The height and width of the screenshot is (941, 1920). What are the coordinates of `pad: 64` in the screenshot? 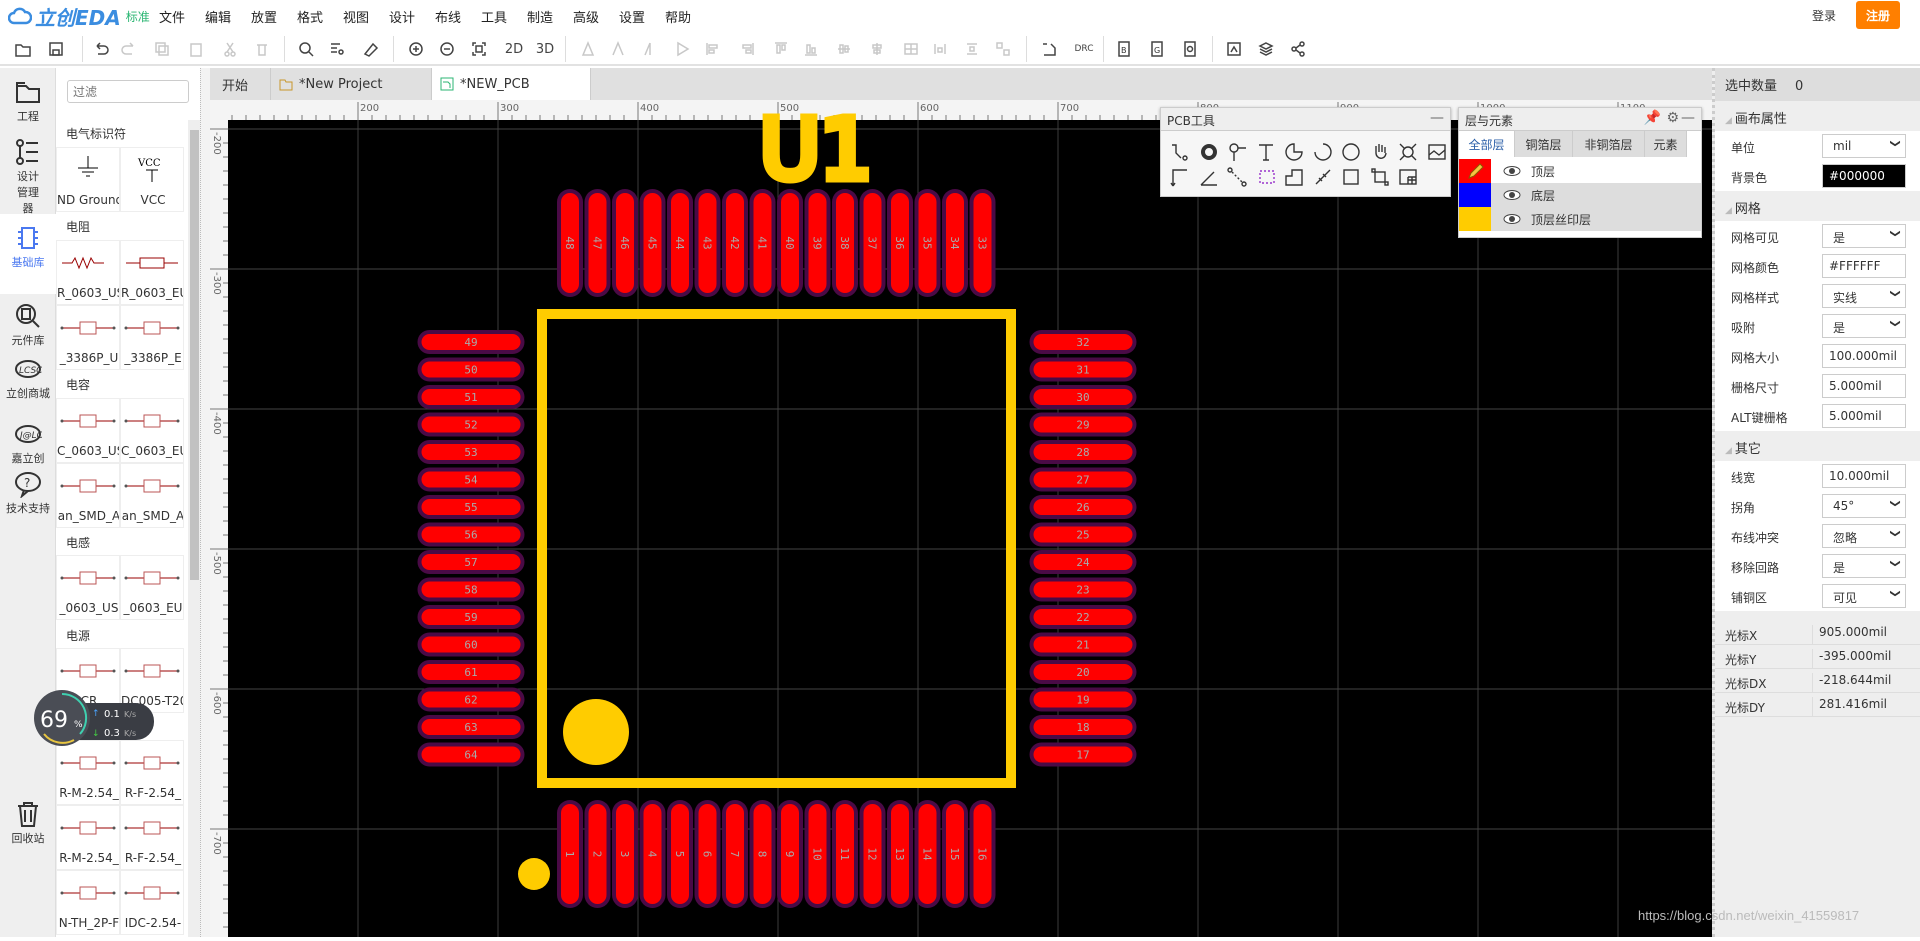 It's located at (471, 754).